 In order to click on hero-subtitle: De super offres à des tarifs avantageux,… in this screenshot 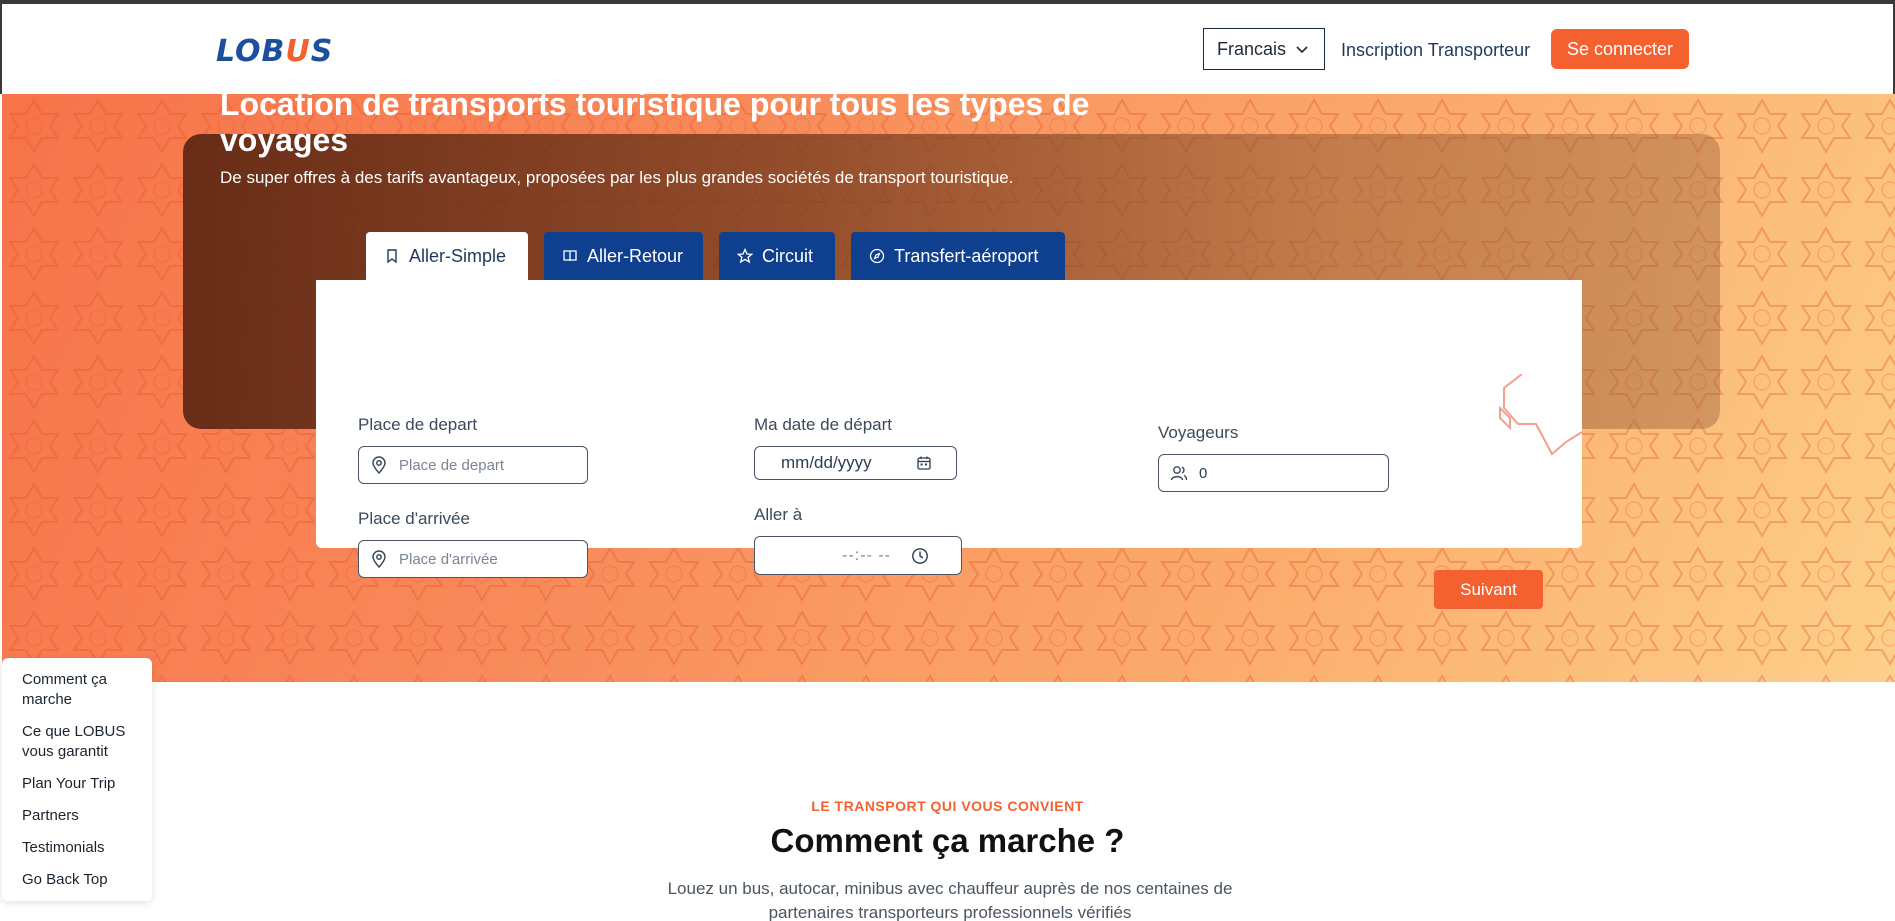, I will do `click(617, 177)`.